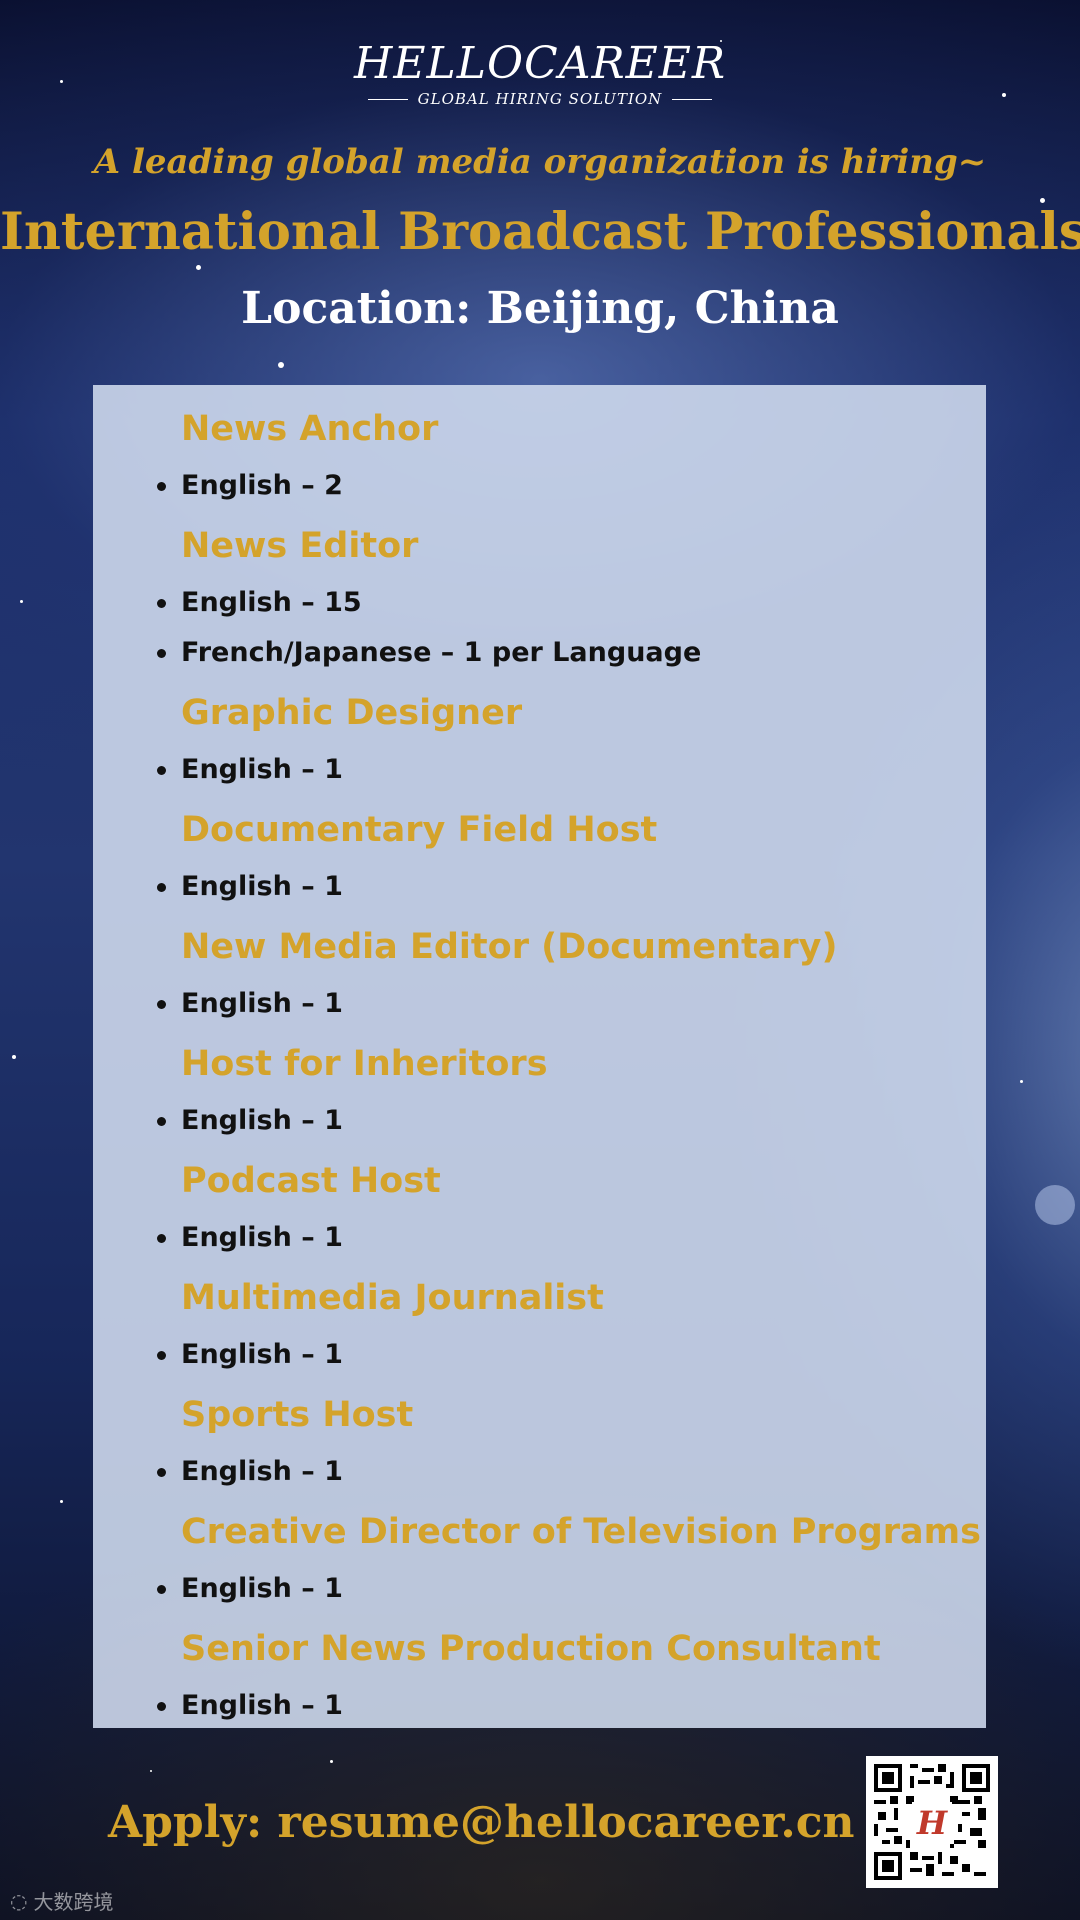  Describe the element at coordinates (392, 1298) in the screenshot. I see `job-title: Multimedia Journalist` at that location.